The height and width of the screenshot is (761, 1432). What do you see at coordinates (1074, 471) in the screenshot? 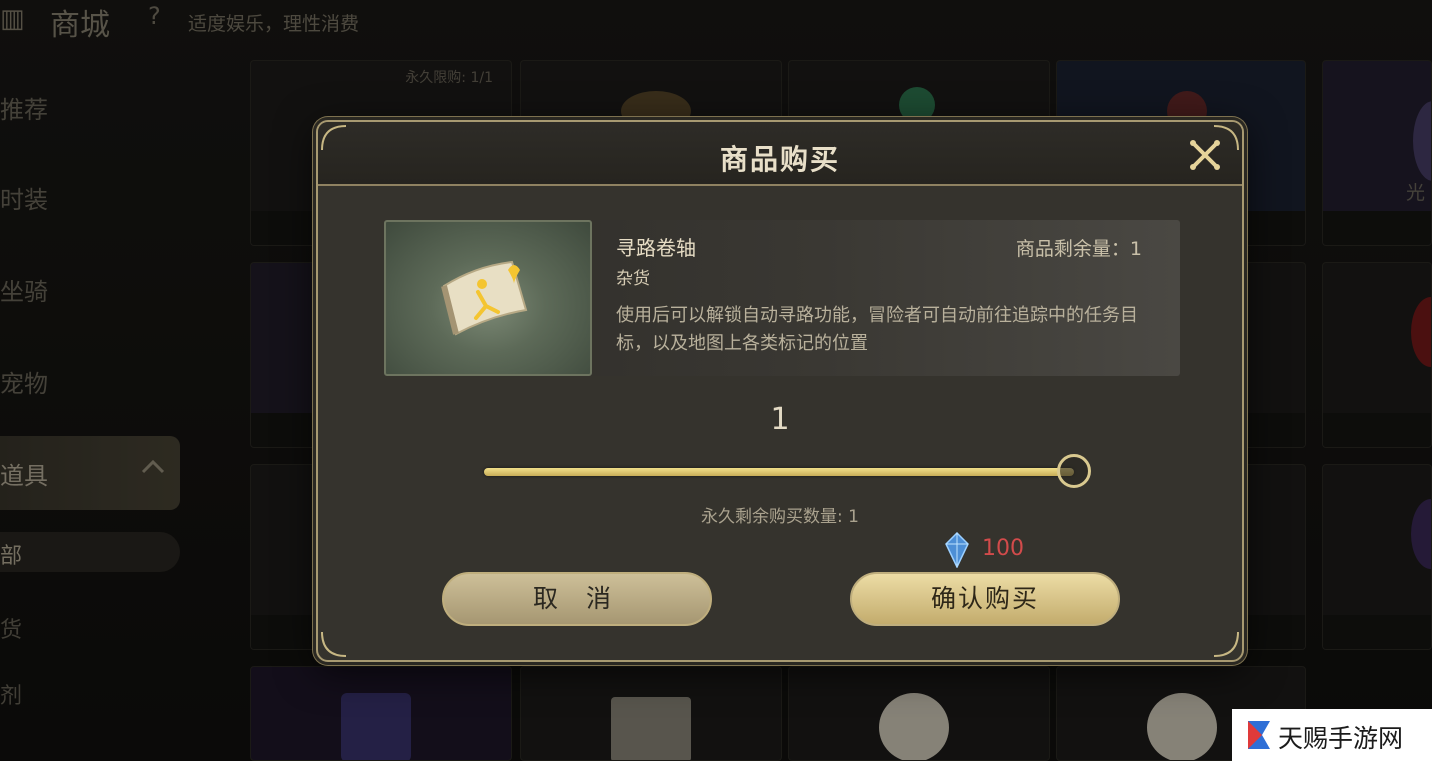
I see `quantity-slider-handle` at bounding box center [1074, 471].